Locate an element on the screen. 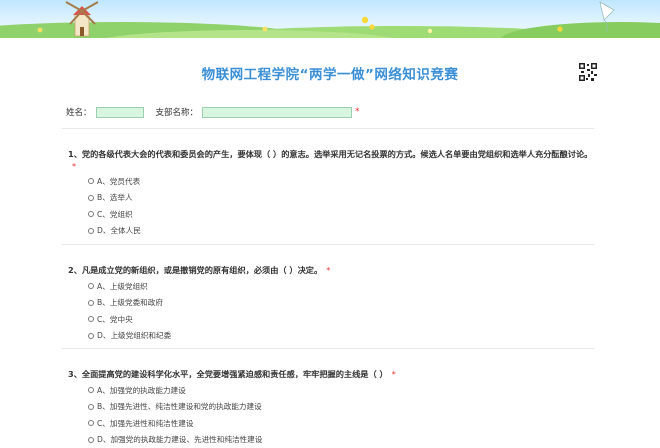 The image size is (660, 448). question-2: 2、凡是成立党的新组织，或是撤销党的原有组织，必须由（ ）决定。 * is located at coordinates (333, 270).